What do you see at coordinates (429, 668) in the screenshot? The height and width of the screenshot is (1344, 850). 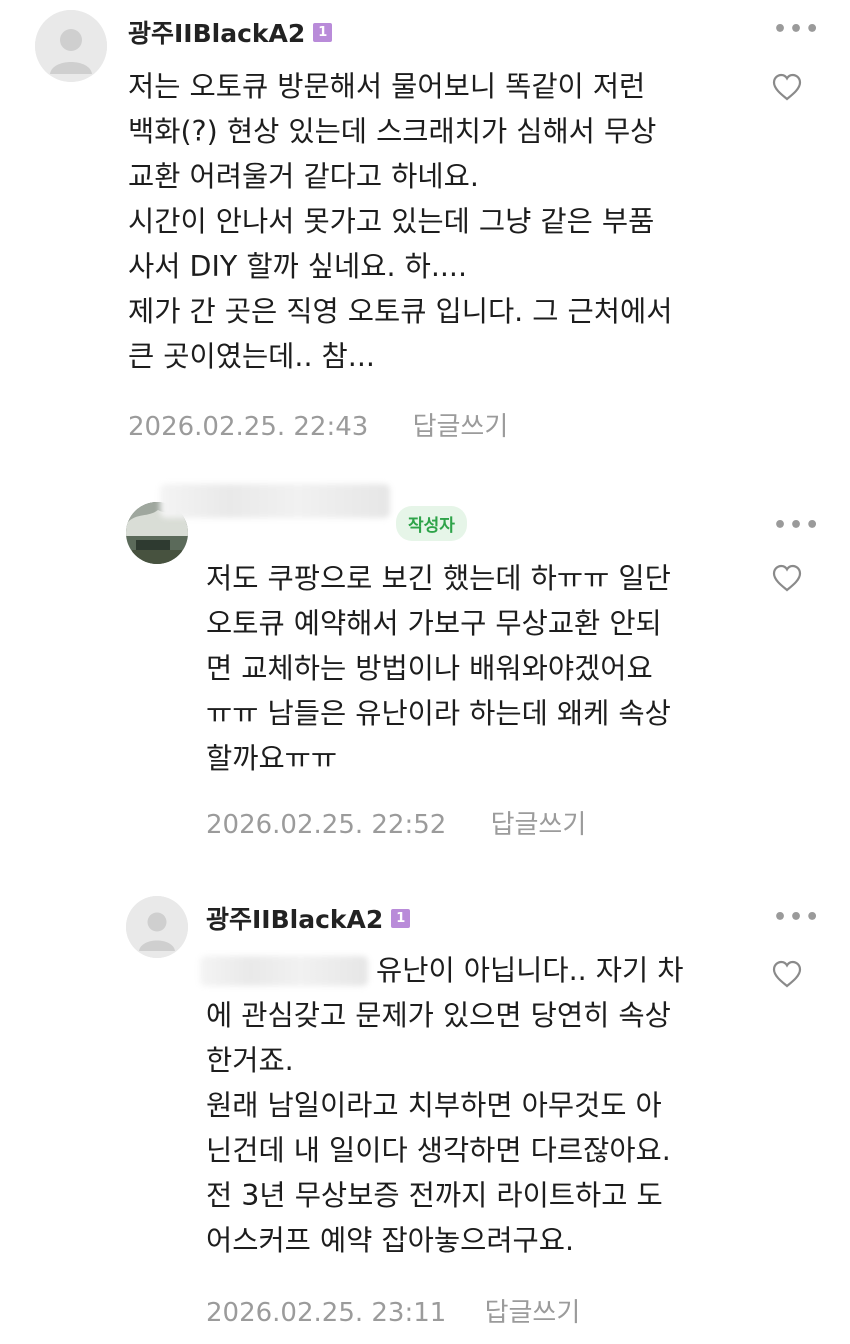 I see `comment-line: 면 교체하는 방법이나 배워와야겠어요` at bounding box center [429, 668].